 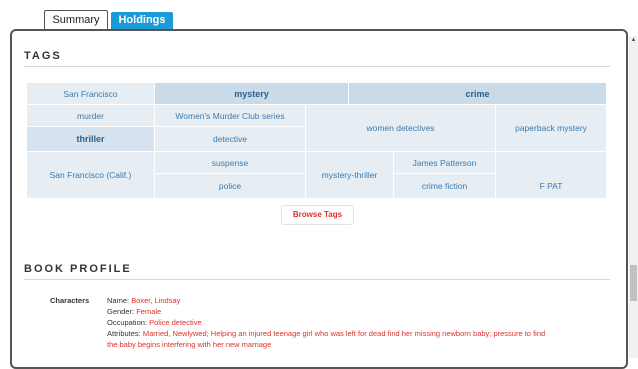 What do you see at coordinates (230, 163) in the screenshot?
I see `tag-link: suspense` at bounding box center [230, 163].